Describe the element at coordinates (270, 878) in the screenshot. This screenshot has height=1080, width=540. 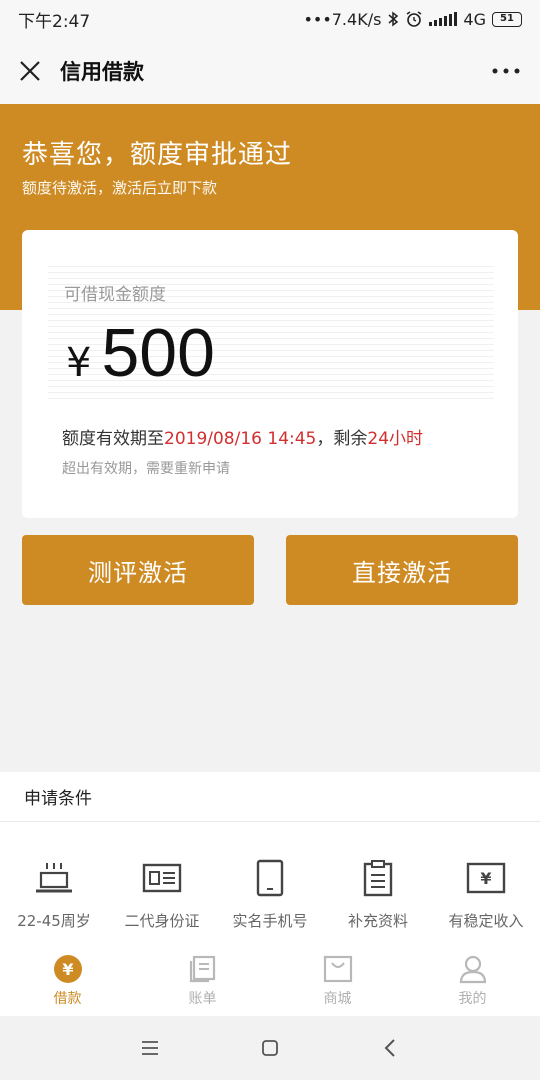
I see `phone-icon` at that location.